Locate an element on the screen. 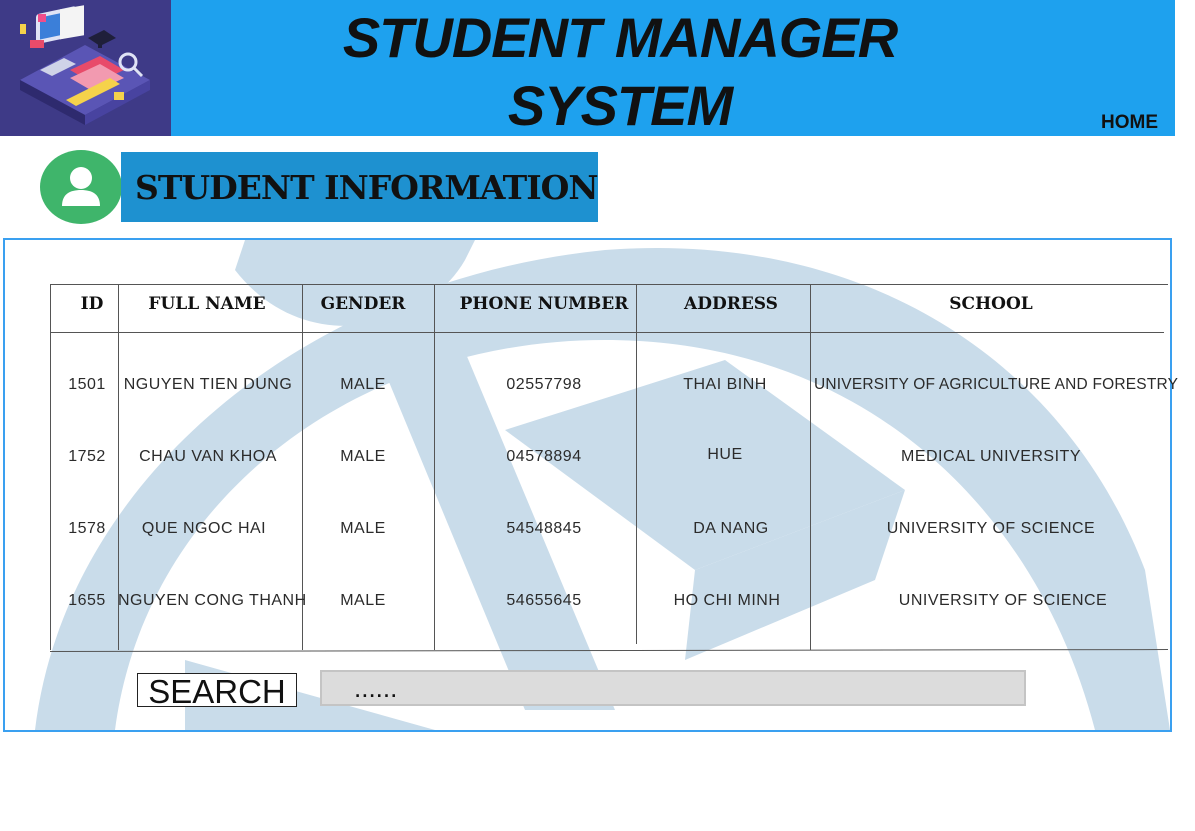 The image size is (1195, 831). column-header-full-name: FULL NAME is located at coordinates (207, 304).